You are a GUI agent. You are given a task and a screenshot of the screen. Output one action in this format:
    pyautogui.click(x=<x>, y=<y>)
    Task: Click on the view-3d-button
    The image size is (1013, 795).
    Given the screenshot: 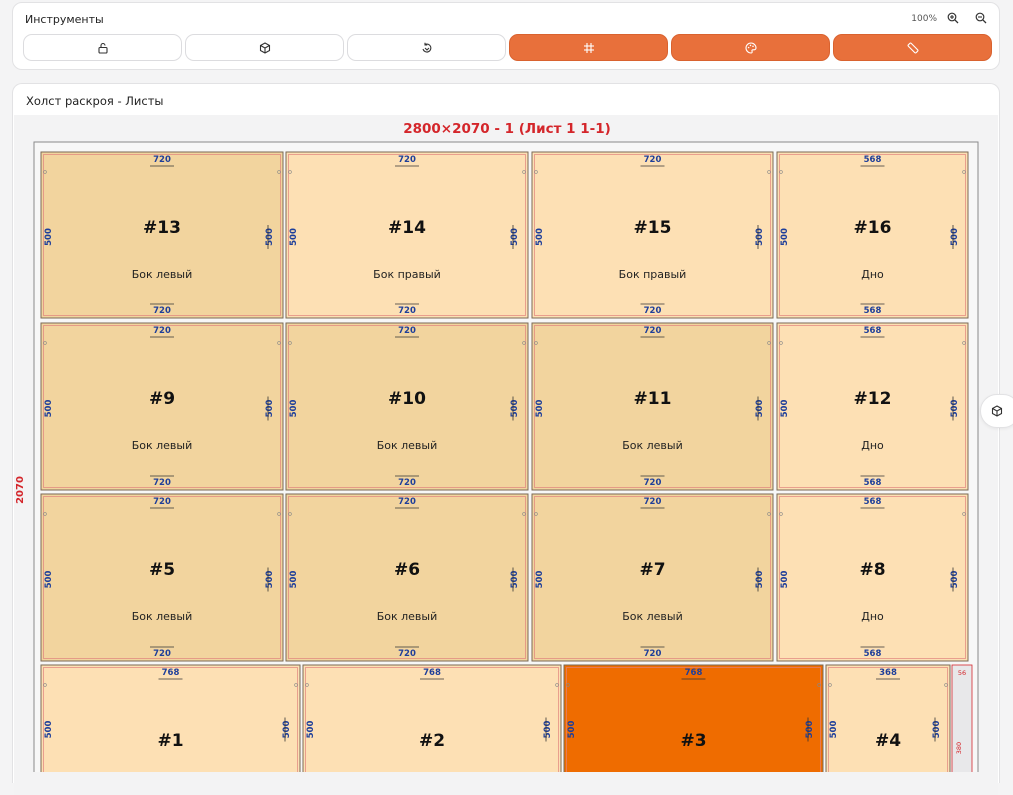 What is the action you would take?
    pyautogui.click(x=996, y=411)
    